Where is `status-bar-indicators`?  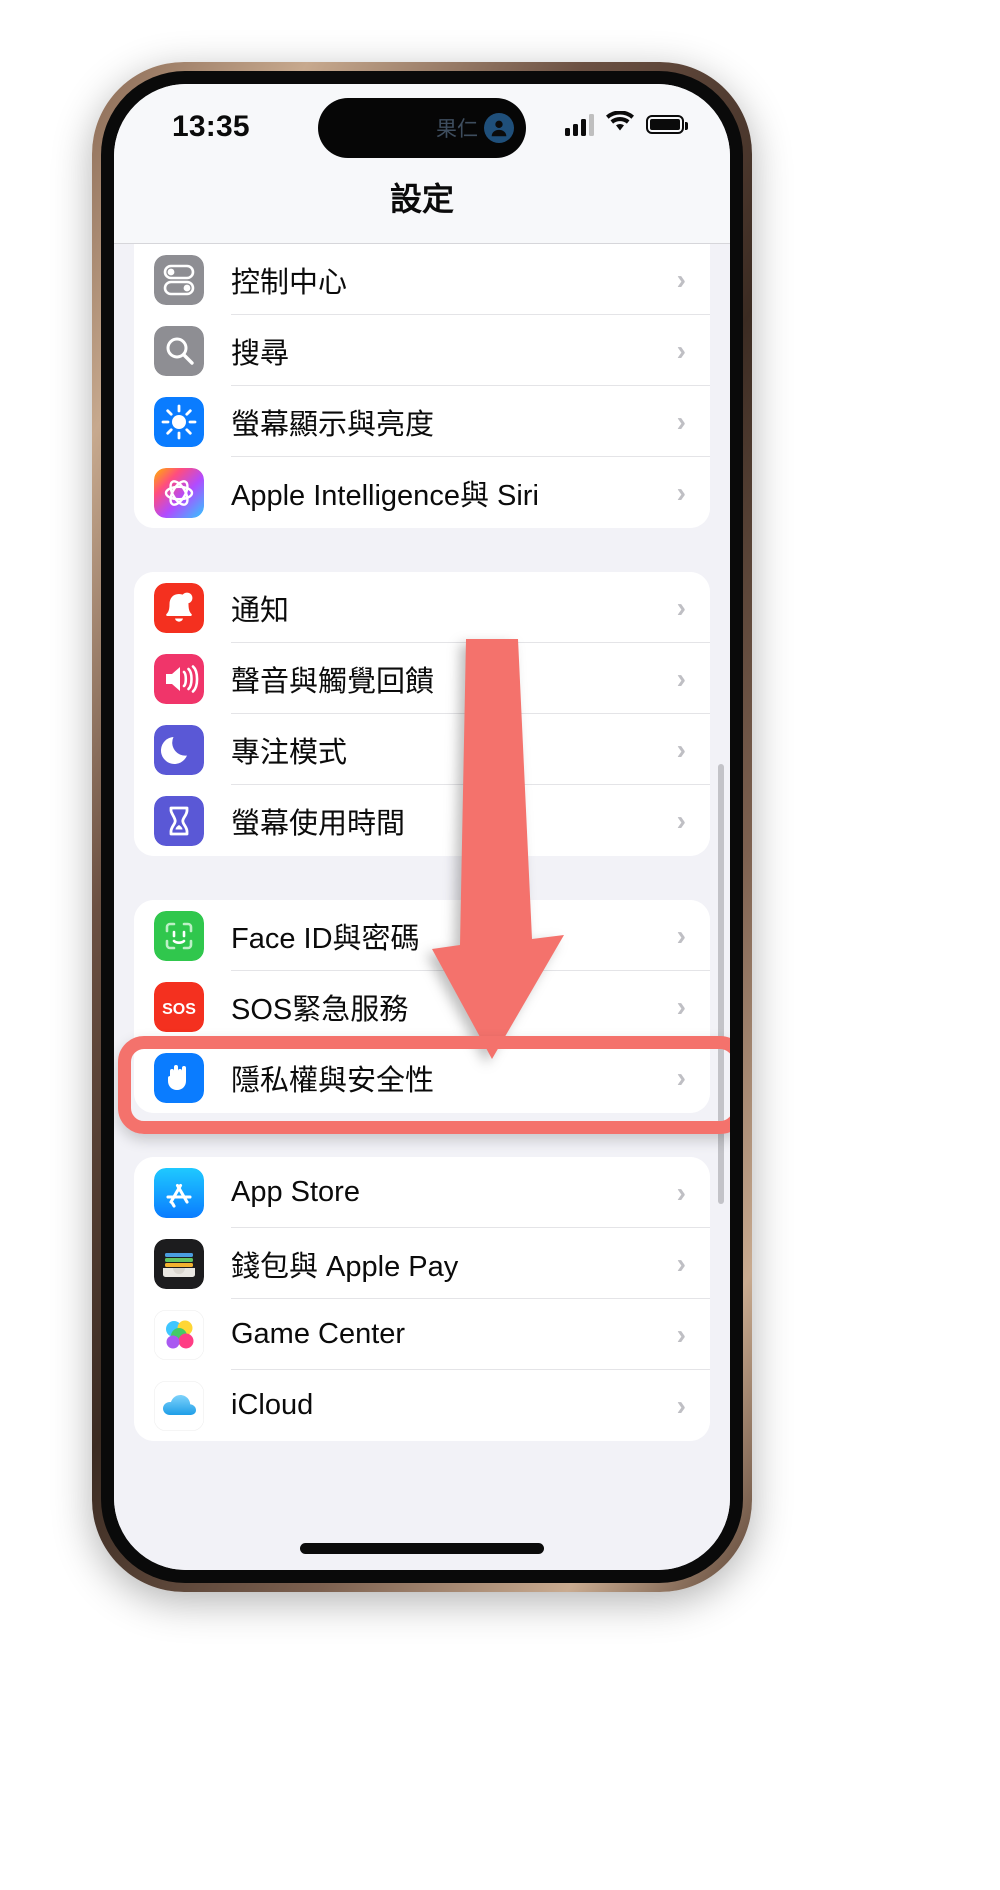 status-bar-indicators is located at coordinates (626, 124).